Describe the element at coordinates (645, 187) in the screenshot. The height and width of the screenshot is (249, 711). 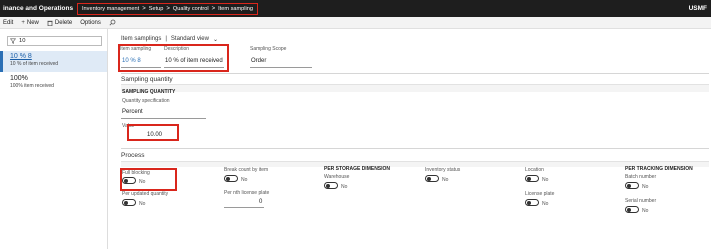
I see `batch-number-value: No` at that location.